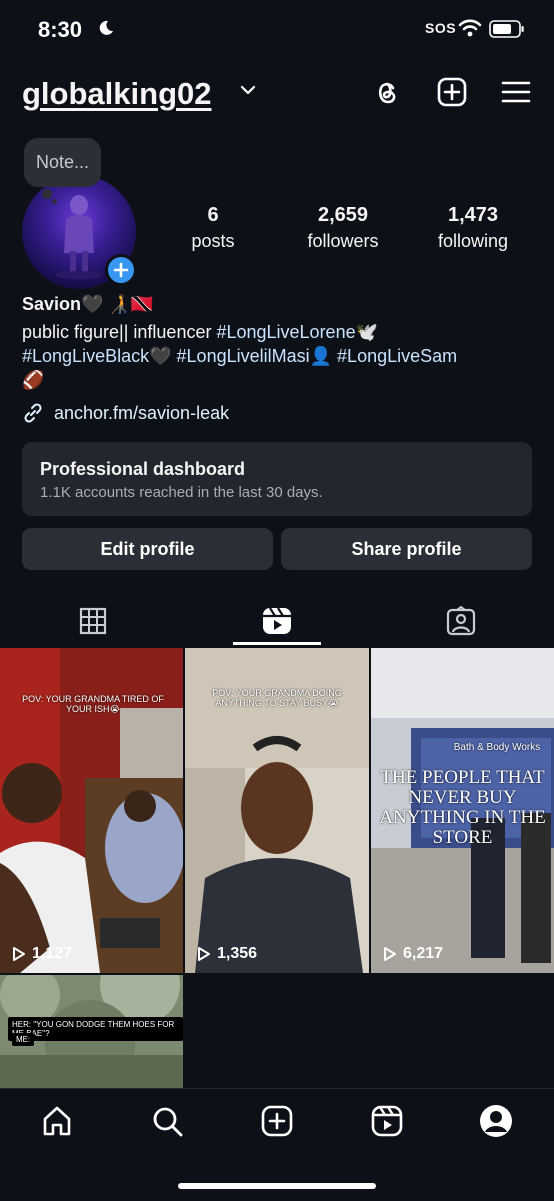 Image resolution: width=554 pixels, height=1201 pixels. I want to click on sos-indicator: SOS, so click(441, 28).